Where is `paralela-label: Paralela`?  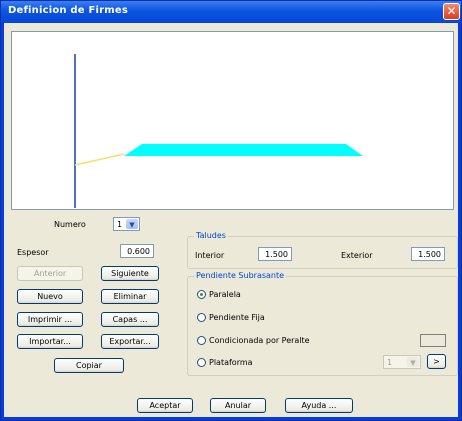
paralela-label: Paralela is located at coordinates (225, 294).